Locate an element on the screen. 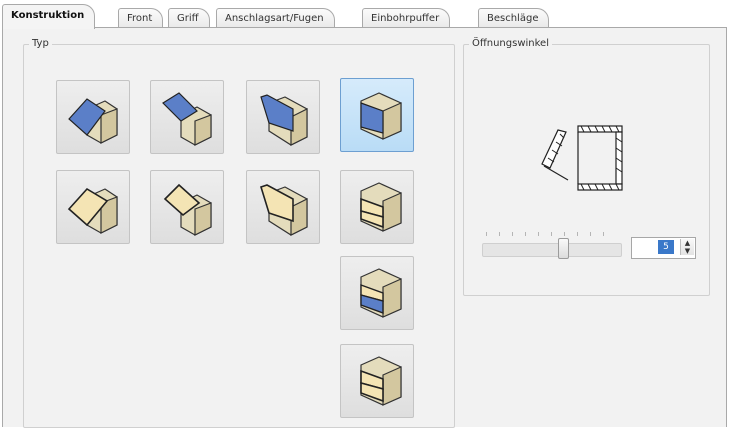 This screenshot has height=428, width=734. flap-up-blue-icon is located at coordinates (93, 121).